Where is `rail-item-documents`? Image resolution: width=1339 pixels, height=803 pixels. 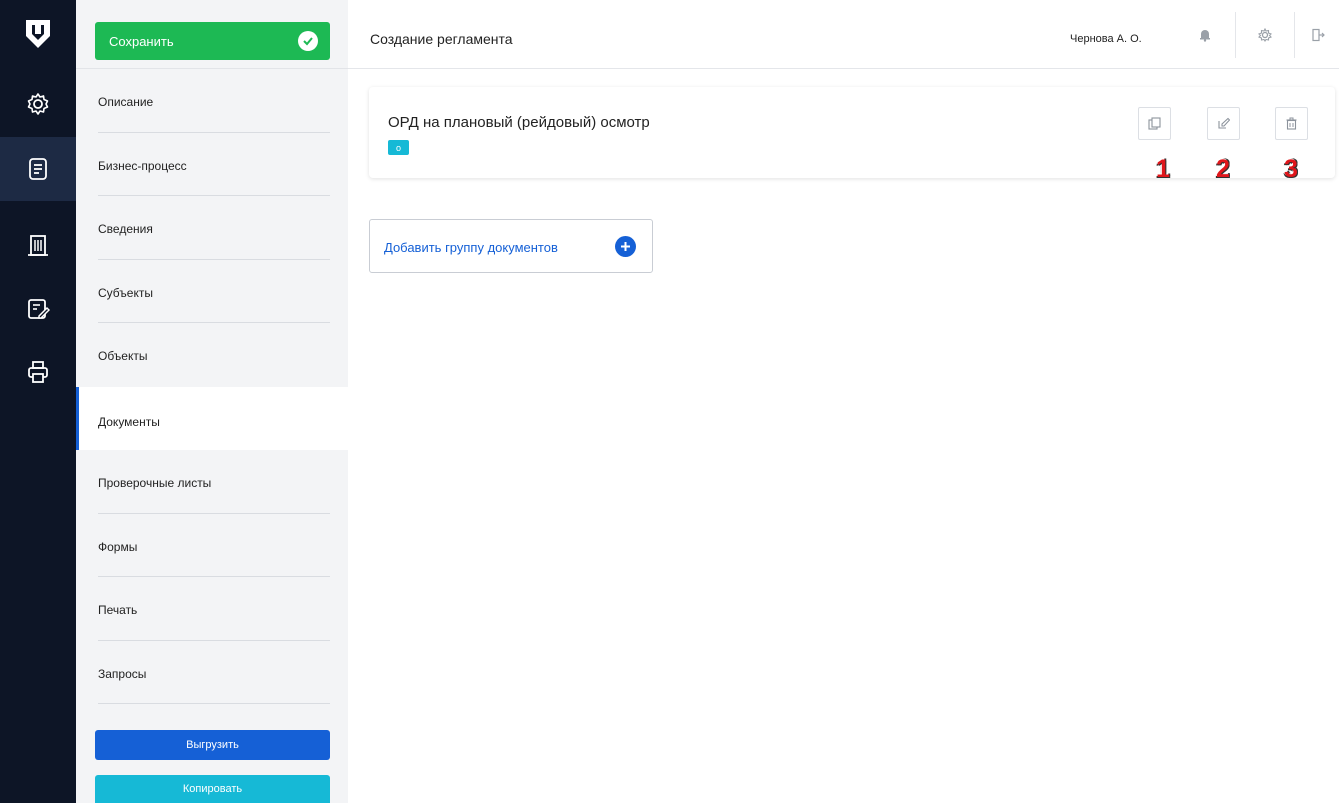 rail-item-documents is located at coordinates (38, 169).